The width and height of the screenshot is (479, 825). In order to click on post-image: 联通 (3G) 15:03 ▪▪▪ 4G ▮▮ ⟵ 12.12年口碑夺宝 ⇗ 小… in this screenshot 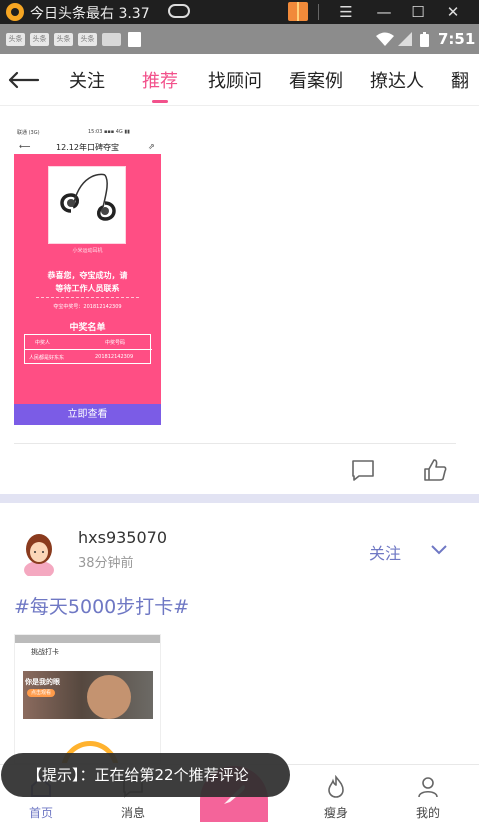, I will do `click(87, 275)`.